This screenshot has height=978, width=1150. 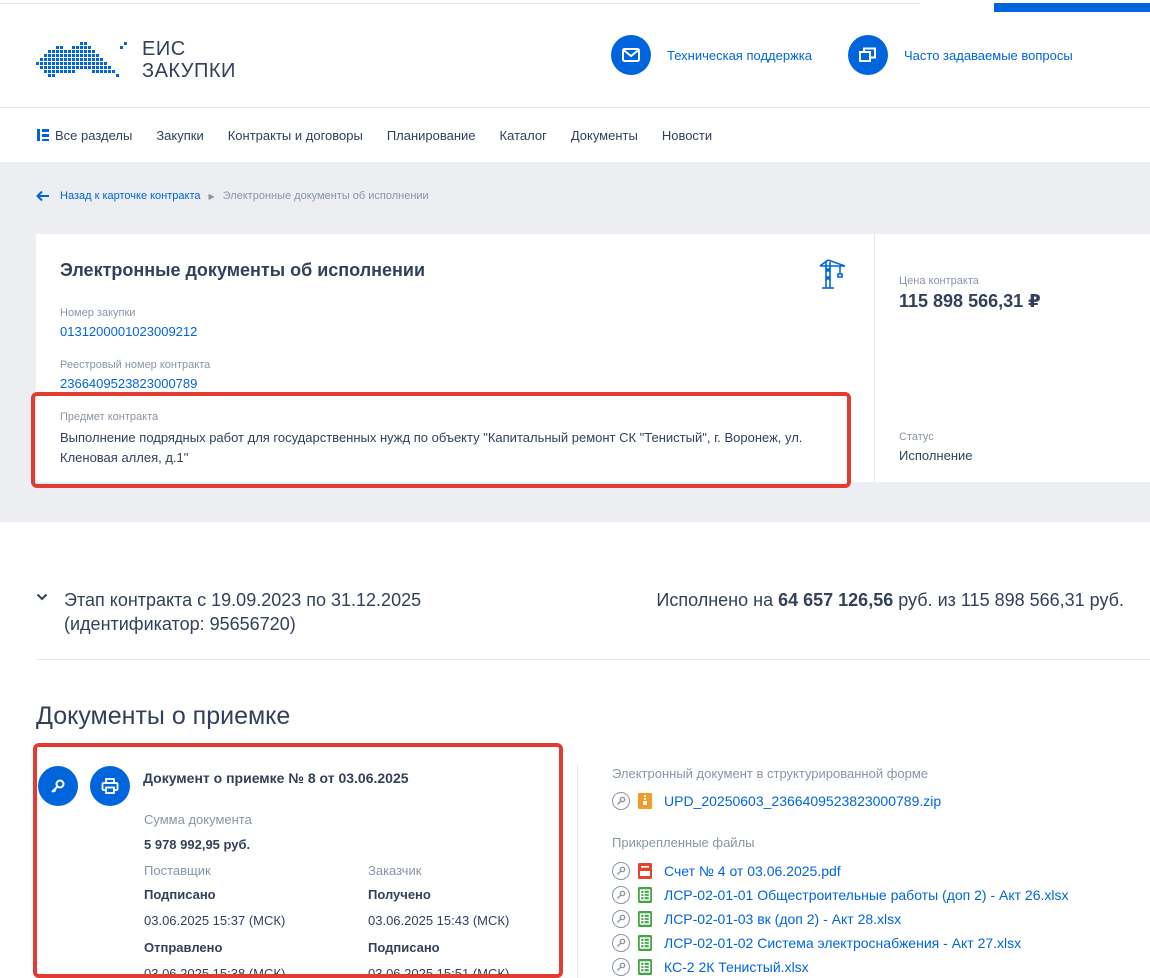 I want to click on nav-item-catalog: Каталог, so click(x=523, y=135).